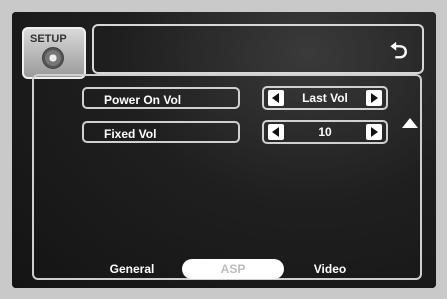  What do you see at coordinates (233, 269) in the screenshot?
I see `tab-asp: ASP` at bounding box center [233, 269].